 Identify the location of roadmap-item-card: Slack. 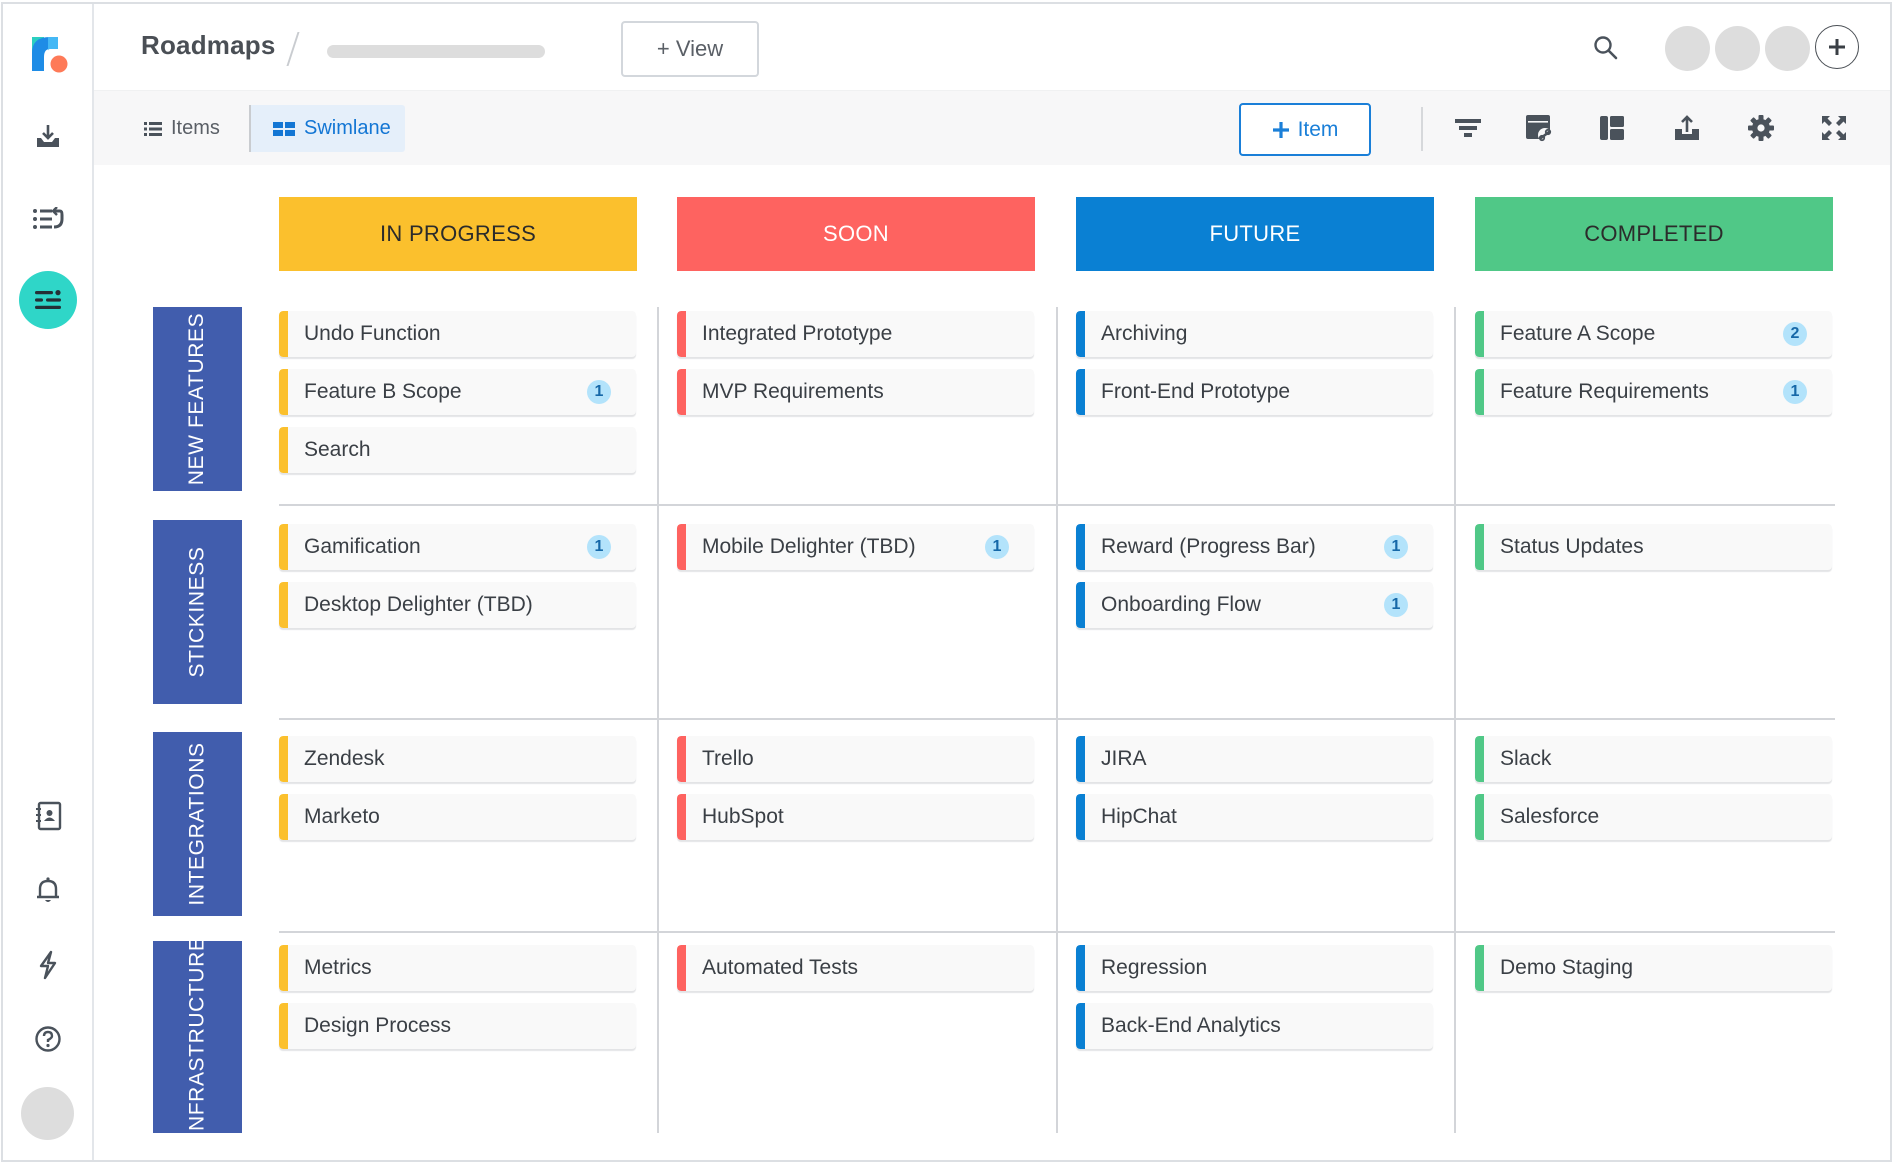
(1653, 759).